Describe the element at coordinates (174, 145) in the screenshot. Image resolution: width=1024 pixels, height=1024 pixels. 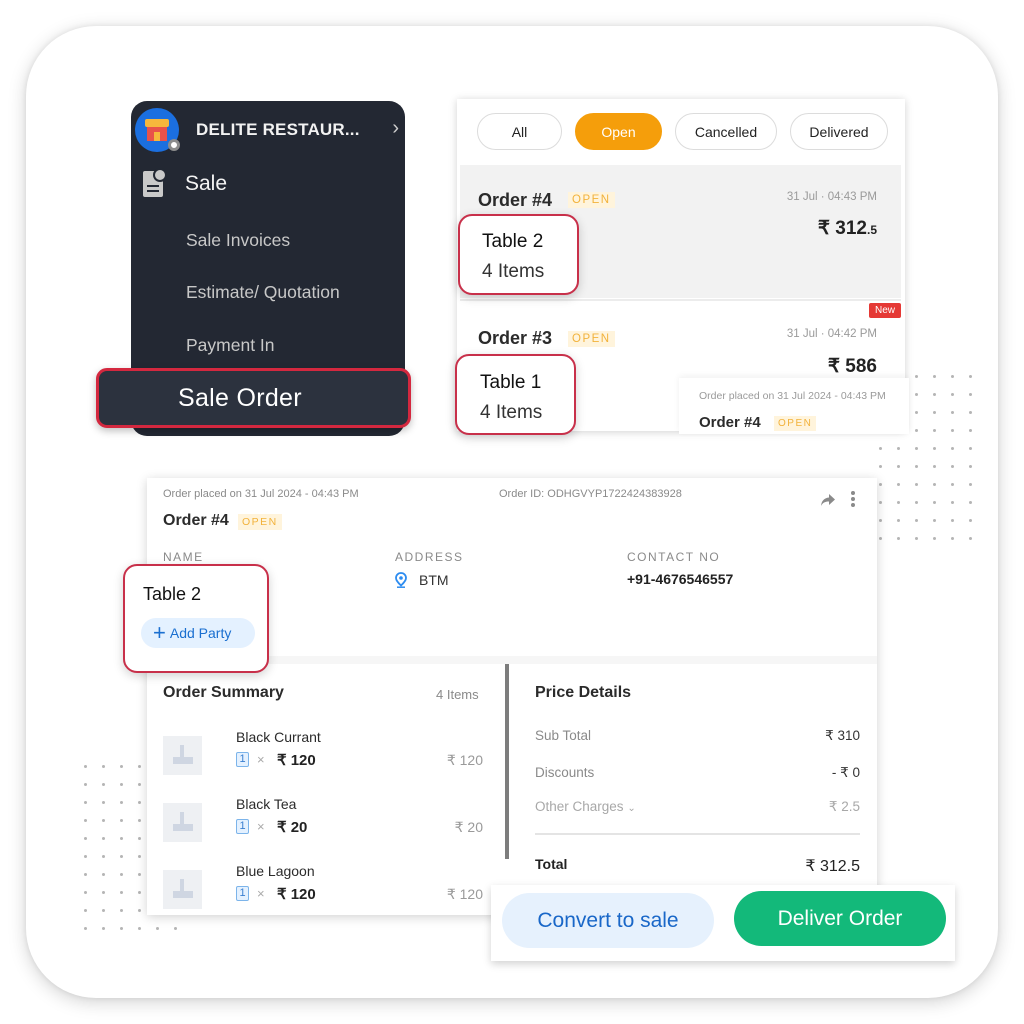
I see `settings-badge-icon` at that location.